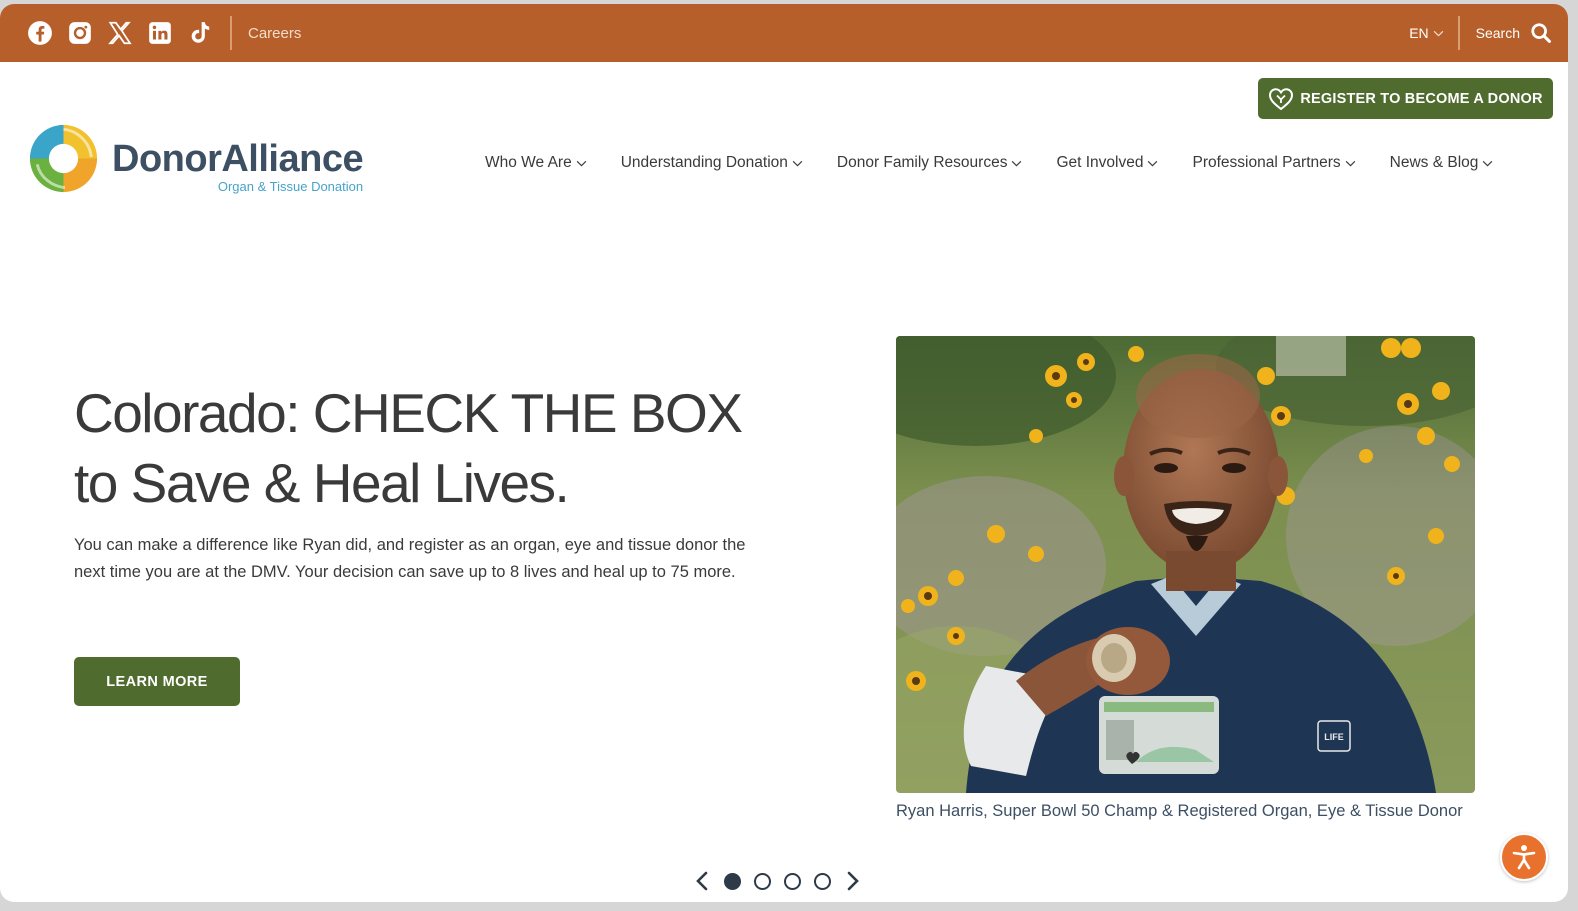  I want to click on search-label: Search, so click(1497, 33).